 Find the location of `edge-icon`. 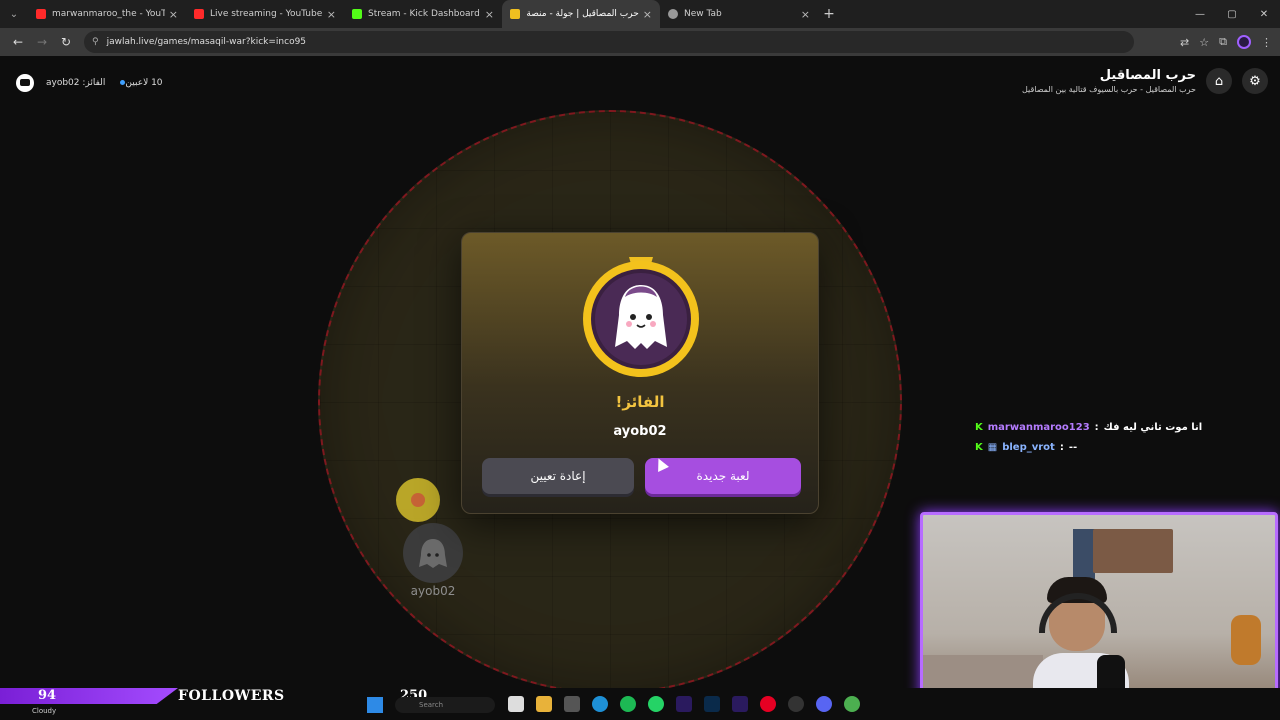

edge-icon is located at coordinates (600, 704).